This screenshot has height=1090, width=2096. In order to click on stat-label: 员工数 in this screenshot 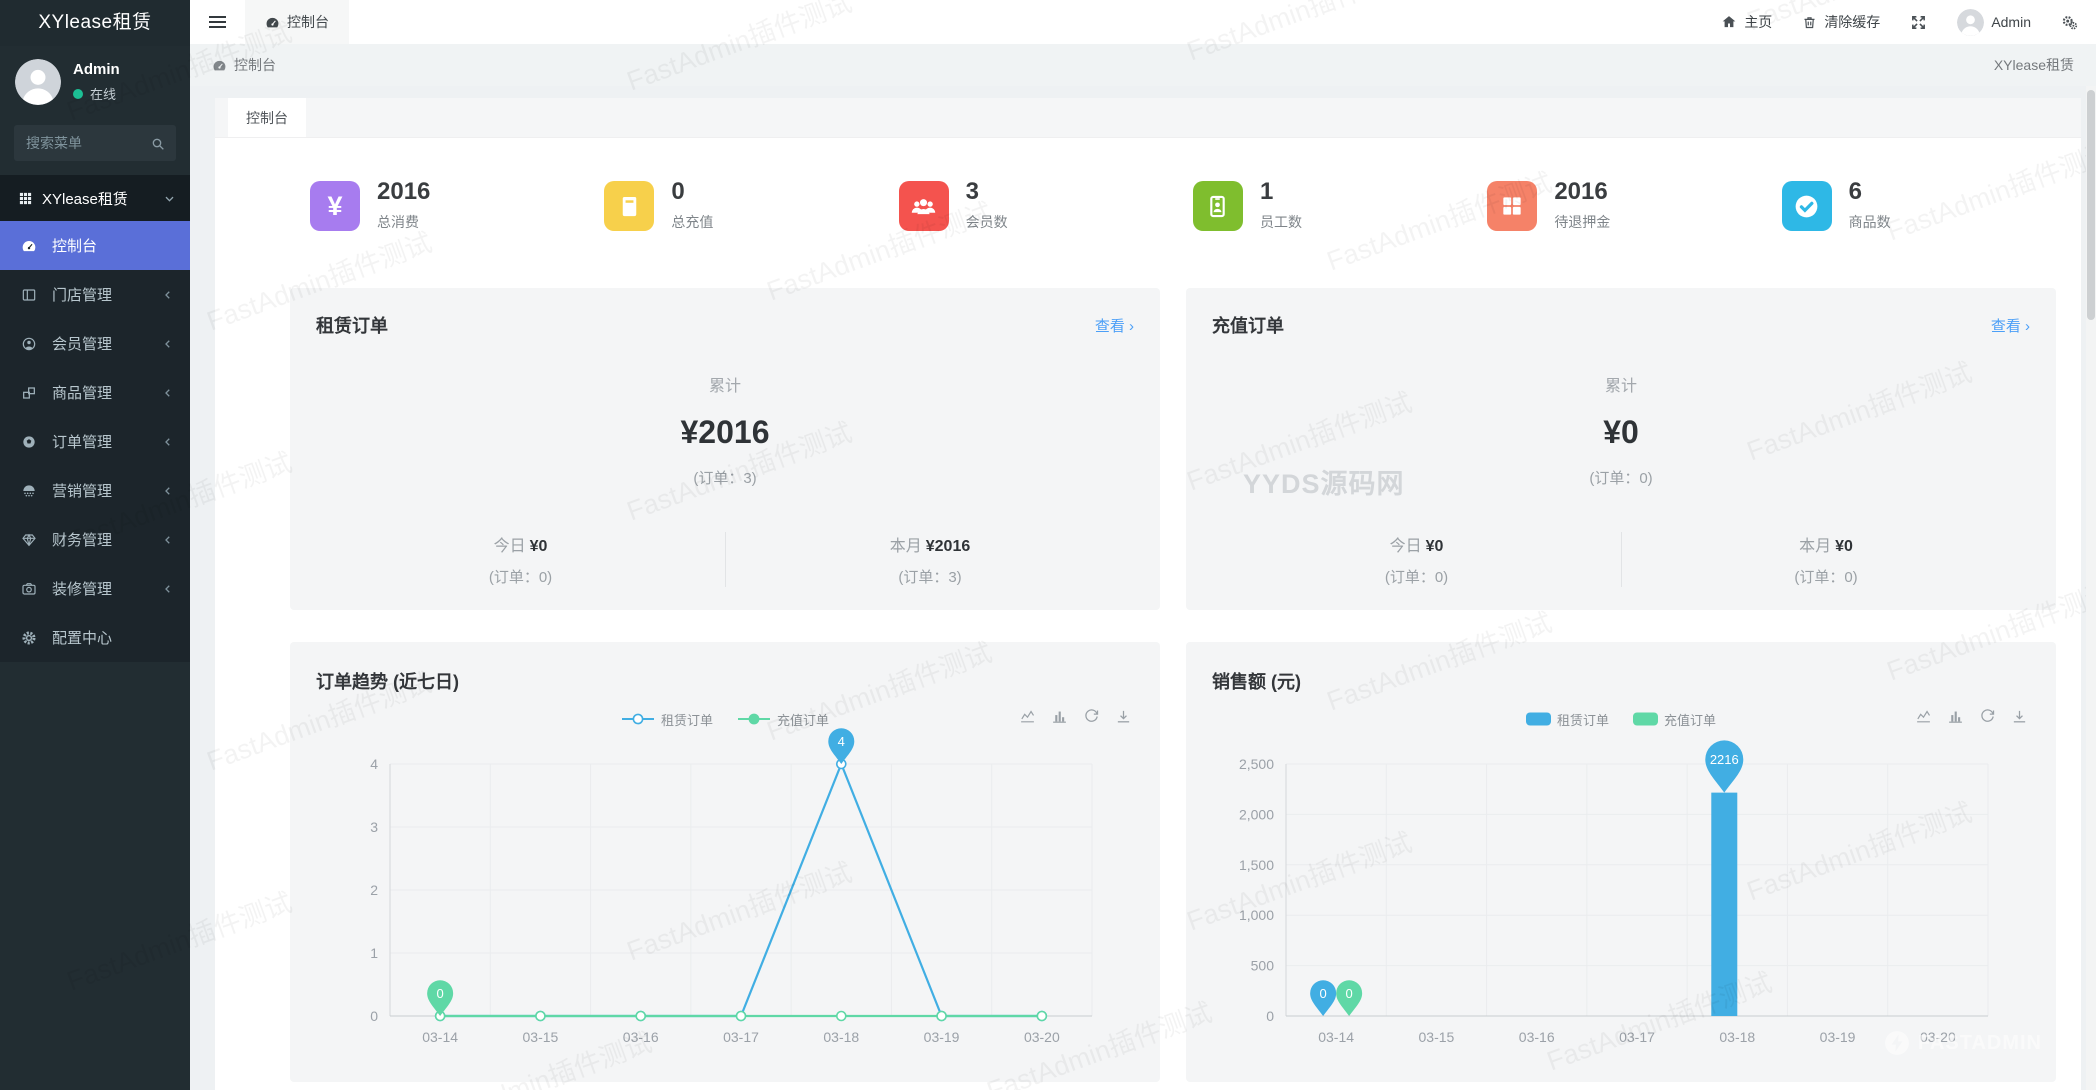, I will do `click(1280, 222)`.